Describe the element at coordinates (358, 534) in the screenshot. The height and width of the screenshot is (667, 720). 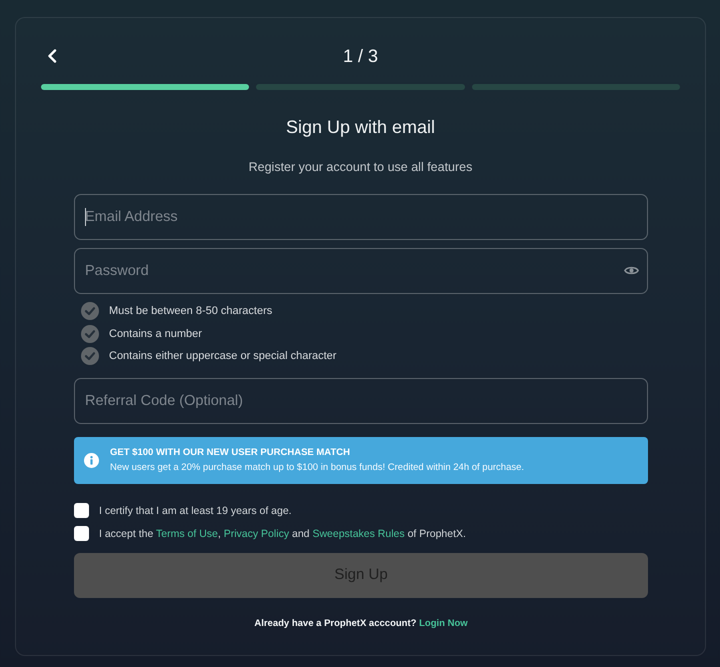
I see `inline-link: Sweepstakes Rules` at that location.